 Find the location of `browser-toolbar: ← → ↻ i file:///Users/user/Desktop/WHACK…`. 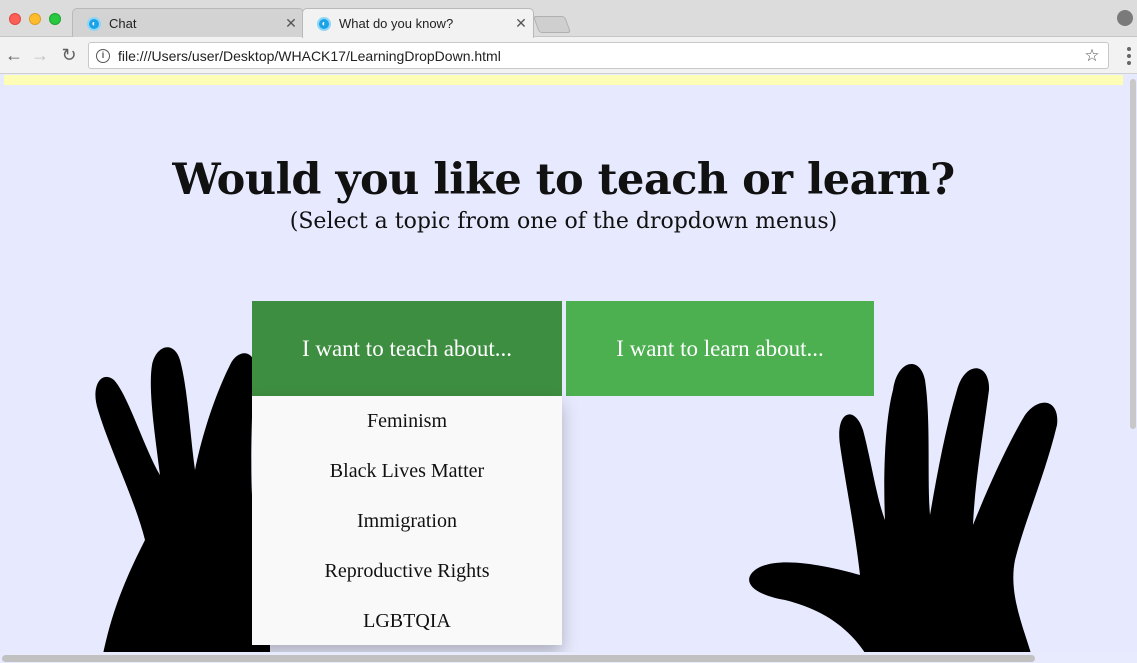

browser-toolbar: ← → ↻ i file:///Users/user/Desktop/WHACK… is located at coordinates (568, 55).